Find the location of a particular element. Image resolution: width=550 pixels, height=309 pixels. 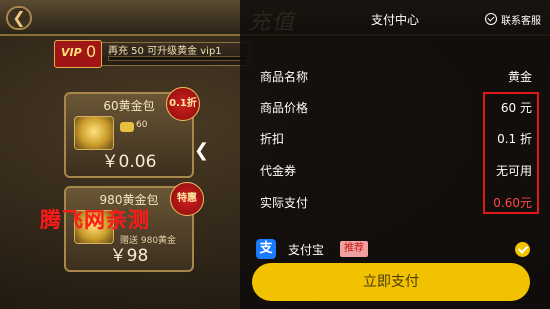

contact-service-link: 联系客服 is located at coordinates (521, 19).